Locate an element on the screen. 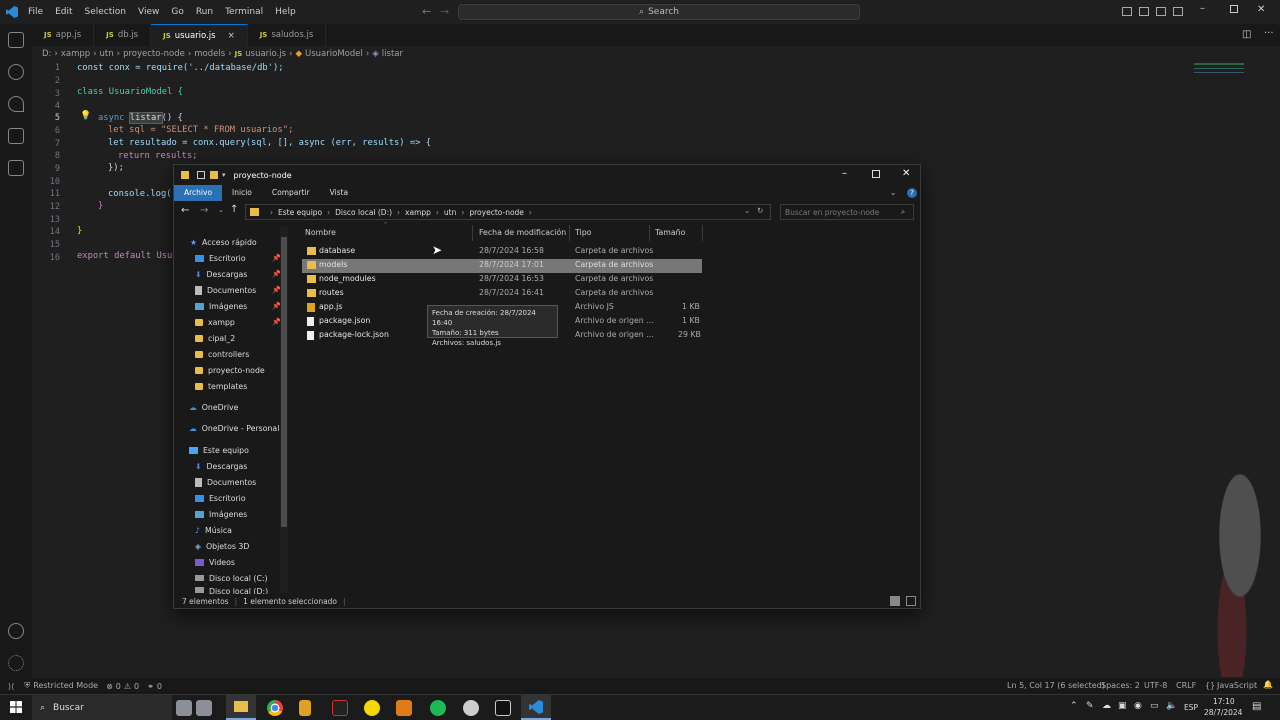 Image resolution: width=1280 pixels, height=720 pixels. nav-item-videos: Videos is located at coordinates (215, 562).